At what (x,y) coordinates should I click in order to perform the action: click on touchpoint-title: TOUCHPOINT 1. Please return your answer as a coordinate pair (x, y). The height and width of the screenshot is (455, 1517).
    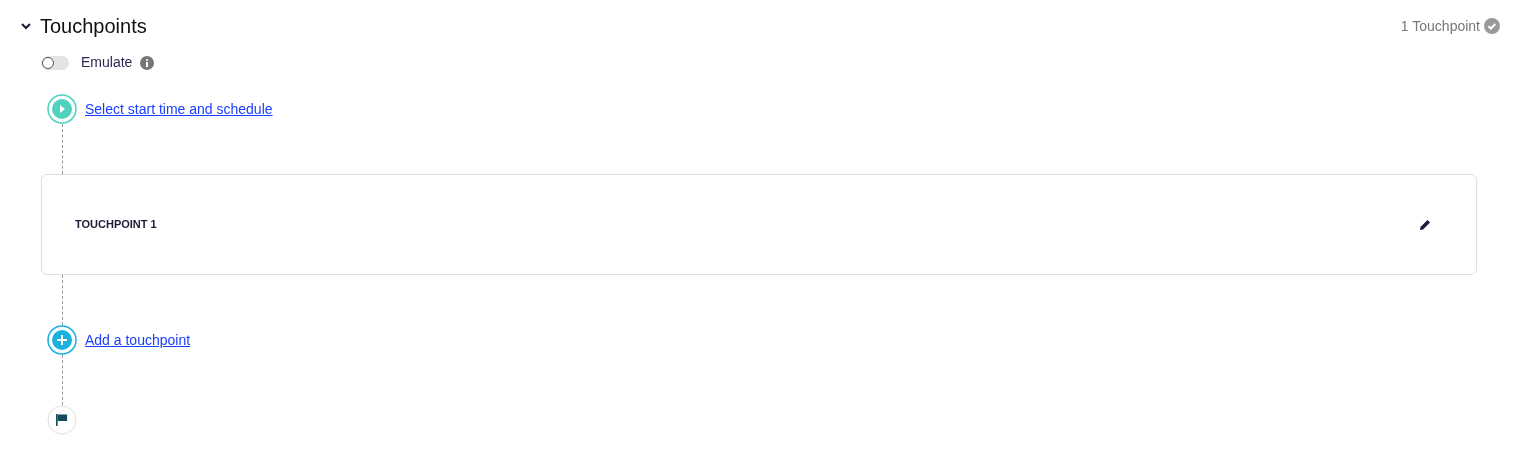
    Looking at the image, I should click on (116, 225).